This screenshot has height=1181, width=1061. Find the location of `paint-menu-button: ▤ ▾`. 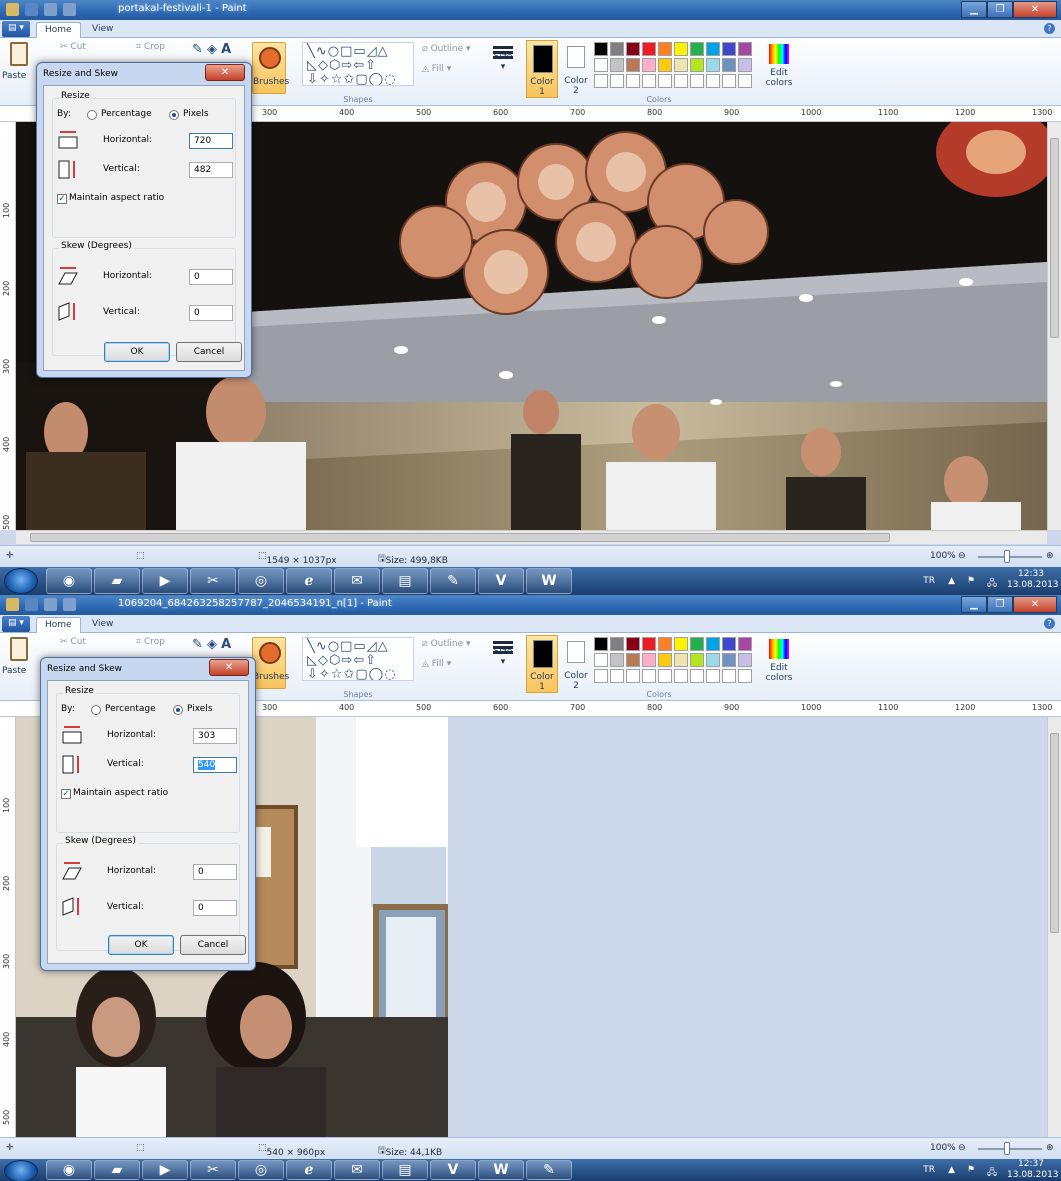

paint-menu-button: ▤ ▾ is located at coordinates (16, 624).